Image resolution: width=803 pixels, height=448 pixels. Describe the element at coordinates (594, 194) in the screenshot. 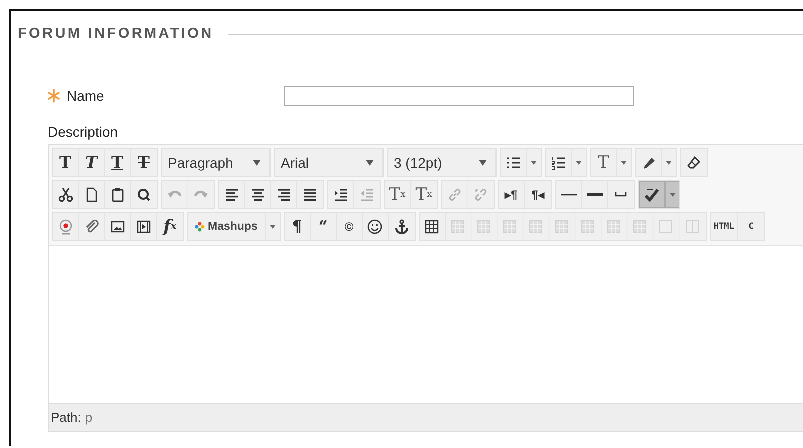

I see `thick-line-icon` at that location.